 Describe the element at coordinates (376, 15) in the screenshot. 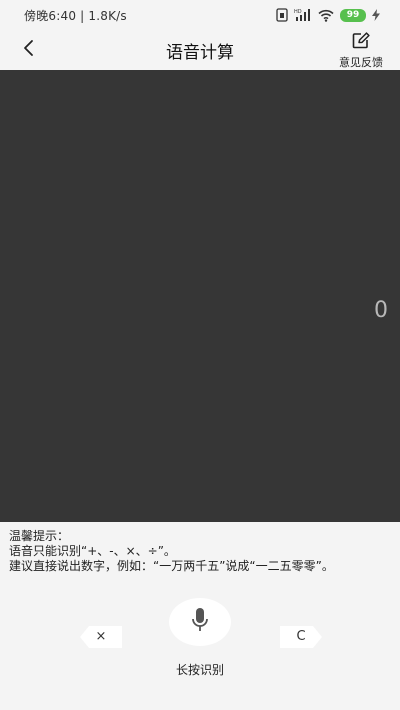

I see `charging-icon` at that location.